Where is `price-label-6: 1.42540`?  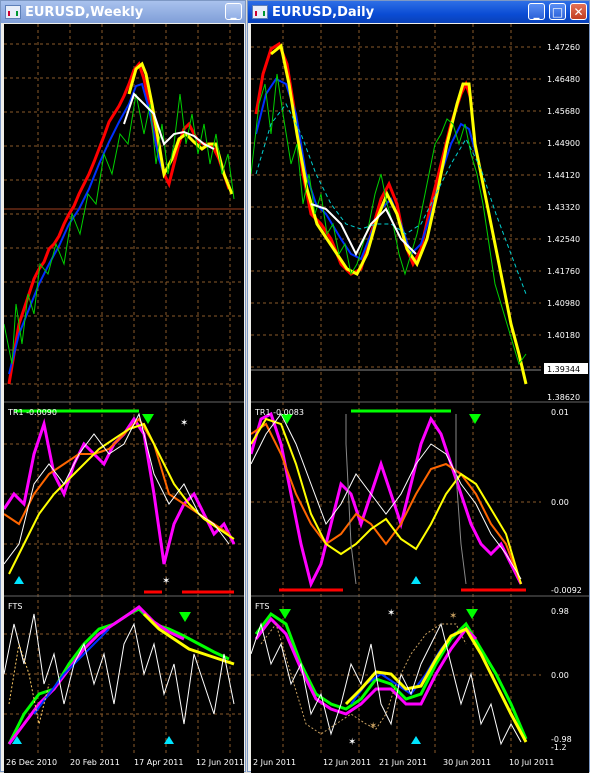 price-label-6: 1.42540 is located at coordinates (563, 239).